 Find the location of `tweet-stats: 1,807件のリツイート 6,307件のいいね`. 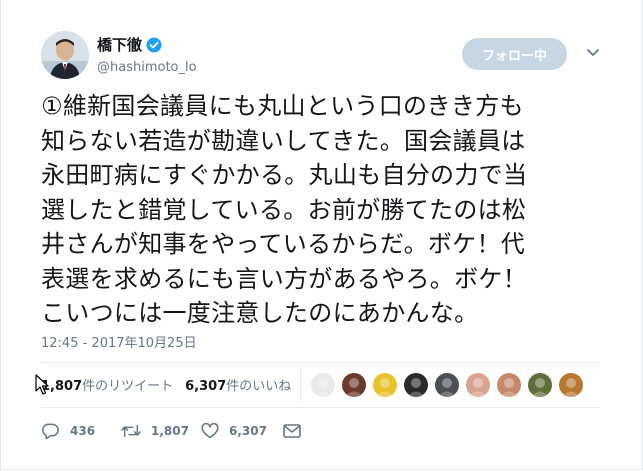

tweet-stats: 1,807件のリツイート 6,307件のいいね is located at coordinates (166, 384).